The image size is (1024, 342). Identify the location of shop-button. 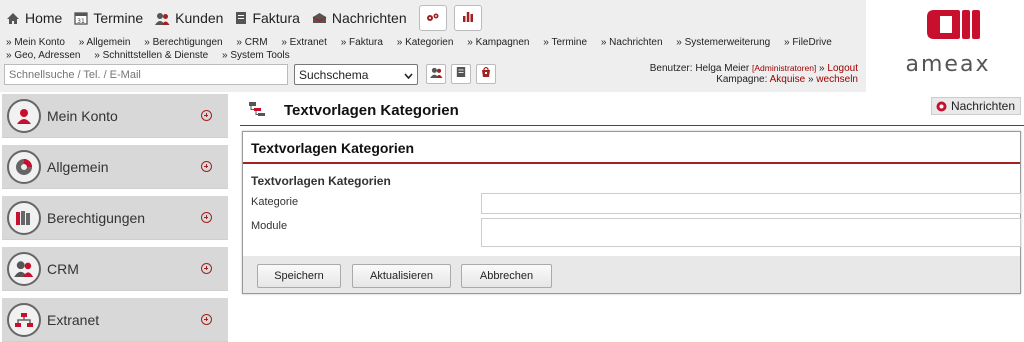
(486, 74).